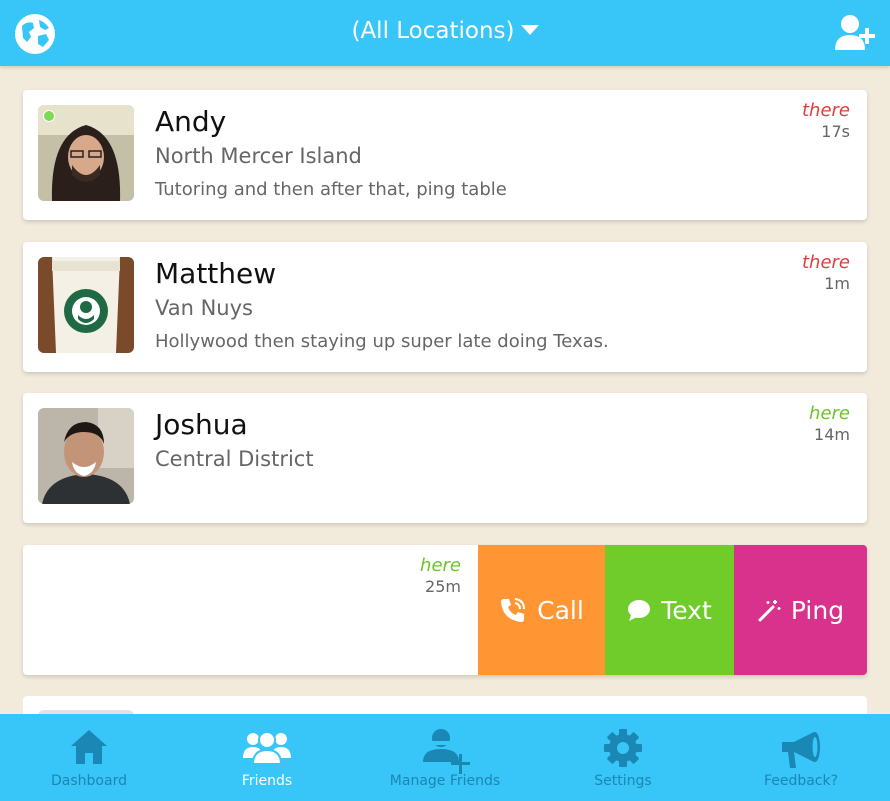  What do you see at coordinates (49, 116) in the screenshot?
I see `online-indicator` at bounding box center [49, 116].